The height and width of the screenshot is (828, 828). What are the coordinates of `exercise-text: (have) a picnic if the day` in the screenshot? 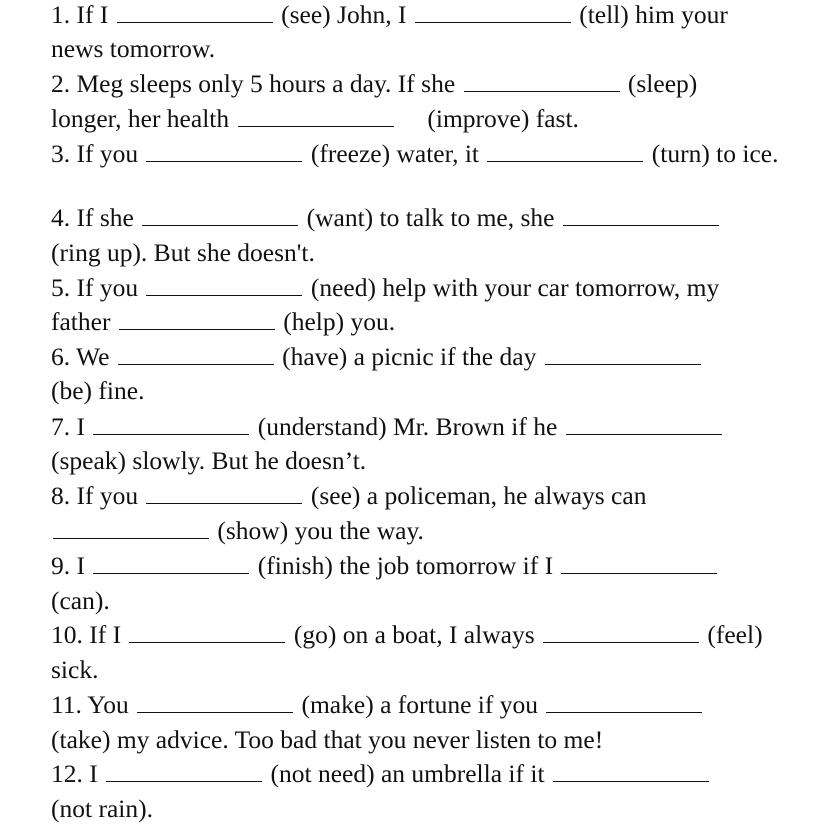 It's located at (409, 356).